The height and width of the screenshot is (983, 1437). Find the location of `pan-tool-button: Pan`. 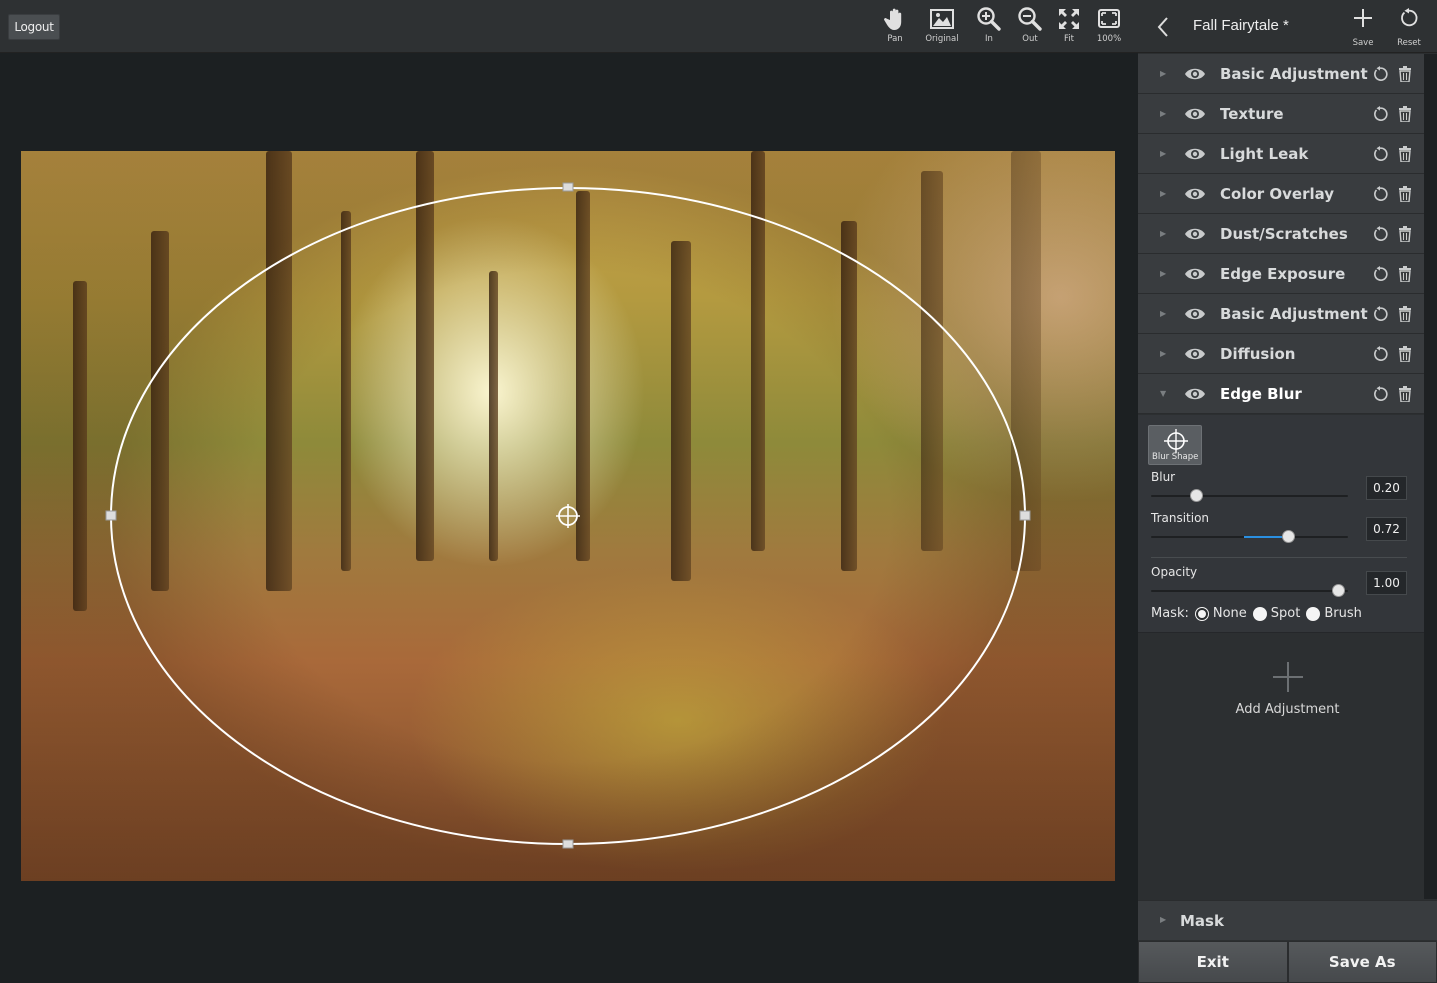

pan-tool-button: Pan is located at coordinates (895, 27).